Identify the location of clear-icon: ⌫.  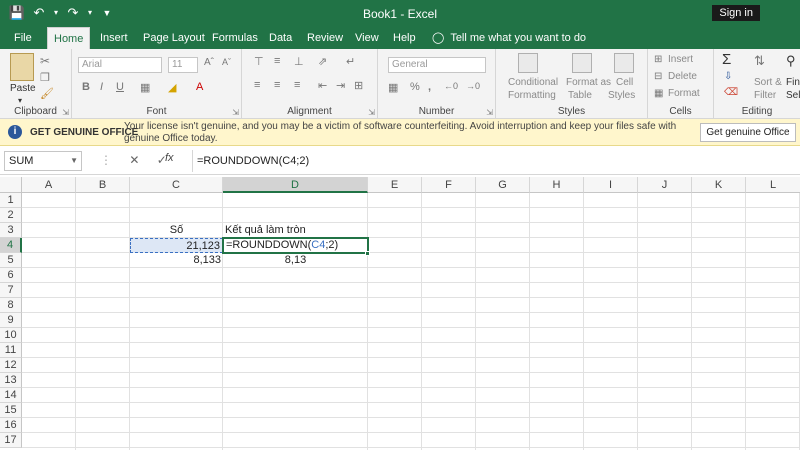
(731, 92).